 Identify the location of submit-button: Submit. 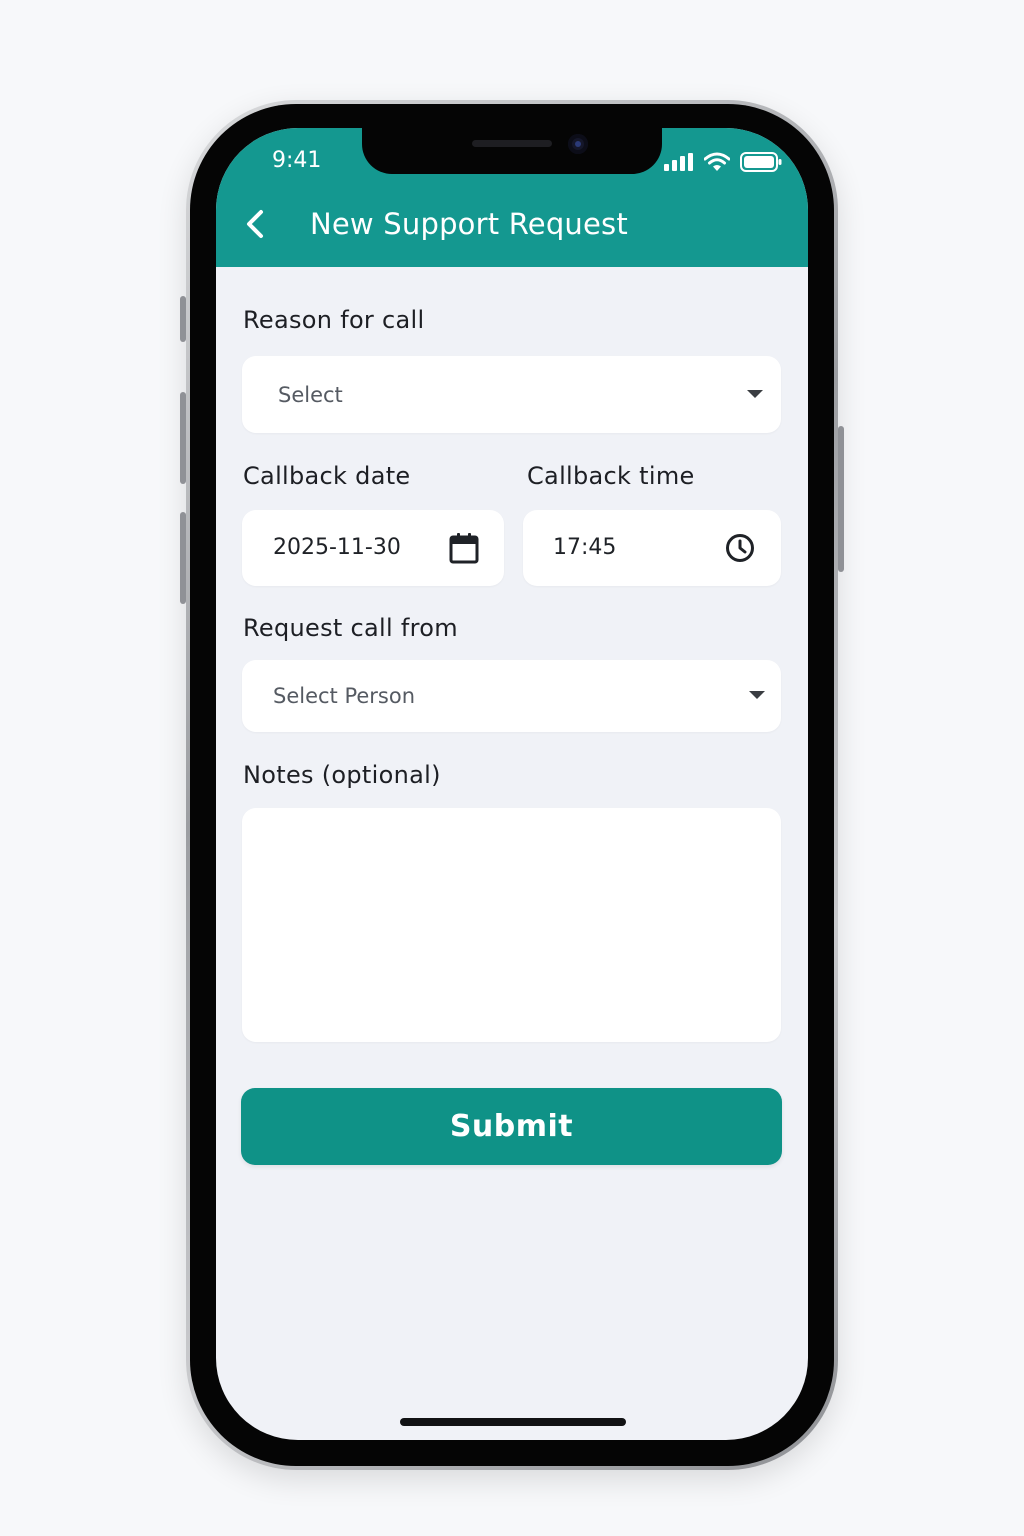
(511, 1126).